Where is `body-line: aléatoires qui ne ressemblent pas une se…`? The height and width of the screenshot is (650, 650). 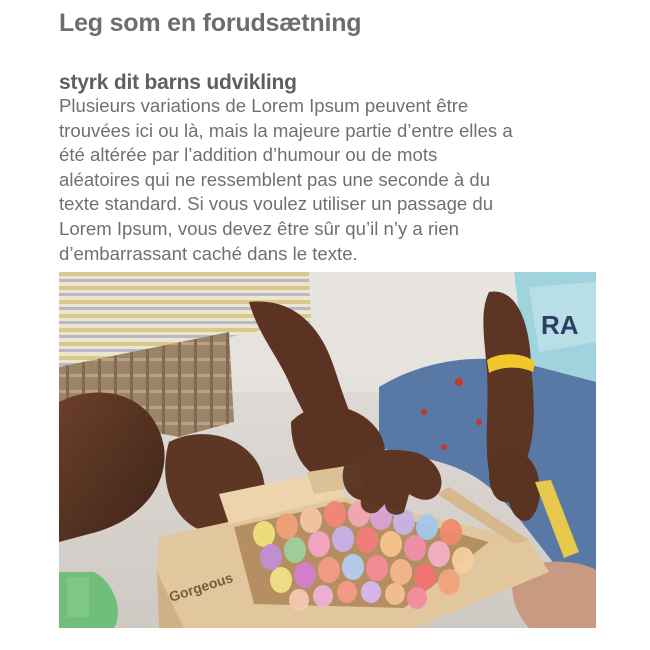 body-line: aléatoires qui ne ressemblent pas une se… is located at coordinates (275, 179).